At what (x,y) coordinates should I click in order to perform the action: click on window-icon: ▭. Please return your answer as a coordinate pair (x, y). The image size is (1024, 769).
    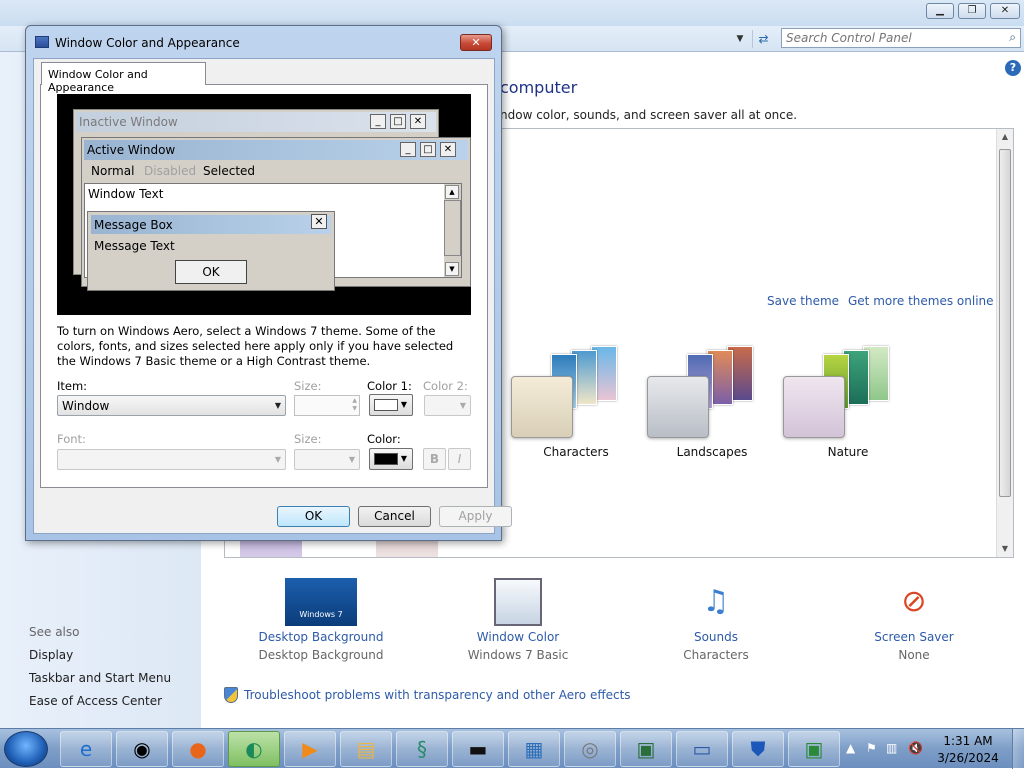
    Looking at the image, I should click on (702, 749).